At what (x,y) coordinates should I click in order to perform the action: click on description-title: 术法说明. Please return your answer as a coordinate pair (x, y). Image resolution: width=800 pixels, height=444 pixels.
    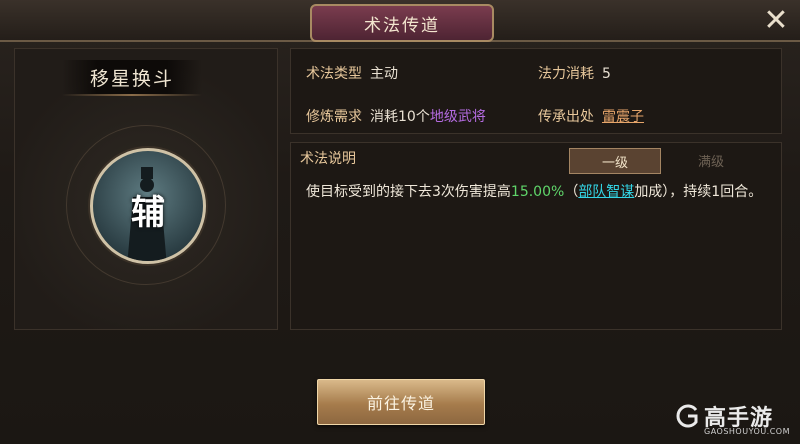
    Looking at the image, I should click on (328, 159).